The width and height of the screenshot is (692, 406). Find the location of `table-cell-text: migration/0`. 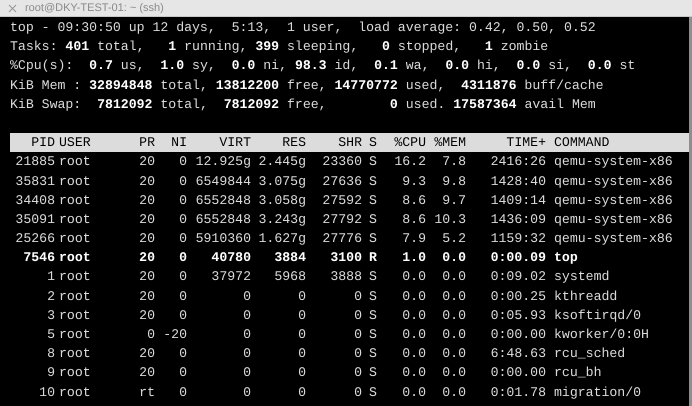

table-cell-text: migration/0 is located at coordinates (598, 393).